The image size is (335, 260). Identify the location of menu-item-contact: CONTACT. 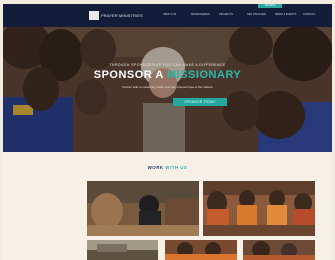
(315, 15).